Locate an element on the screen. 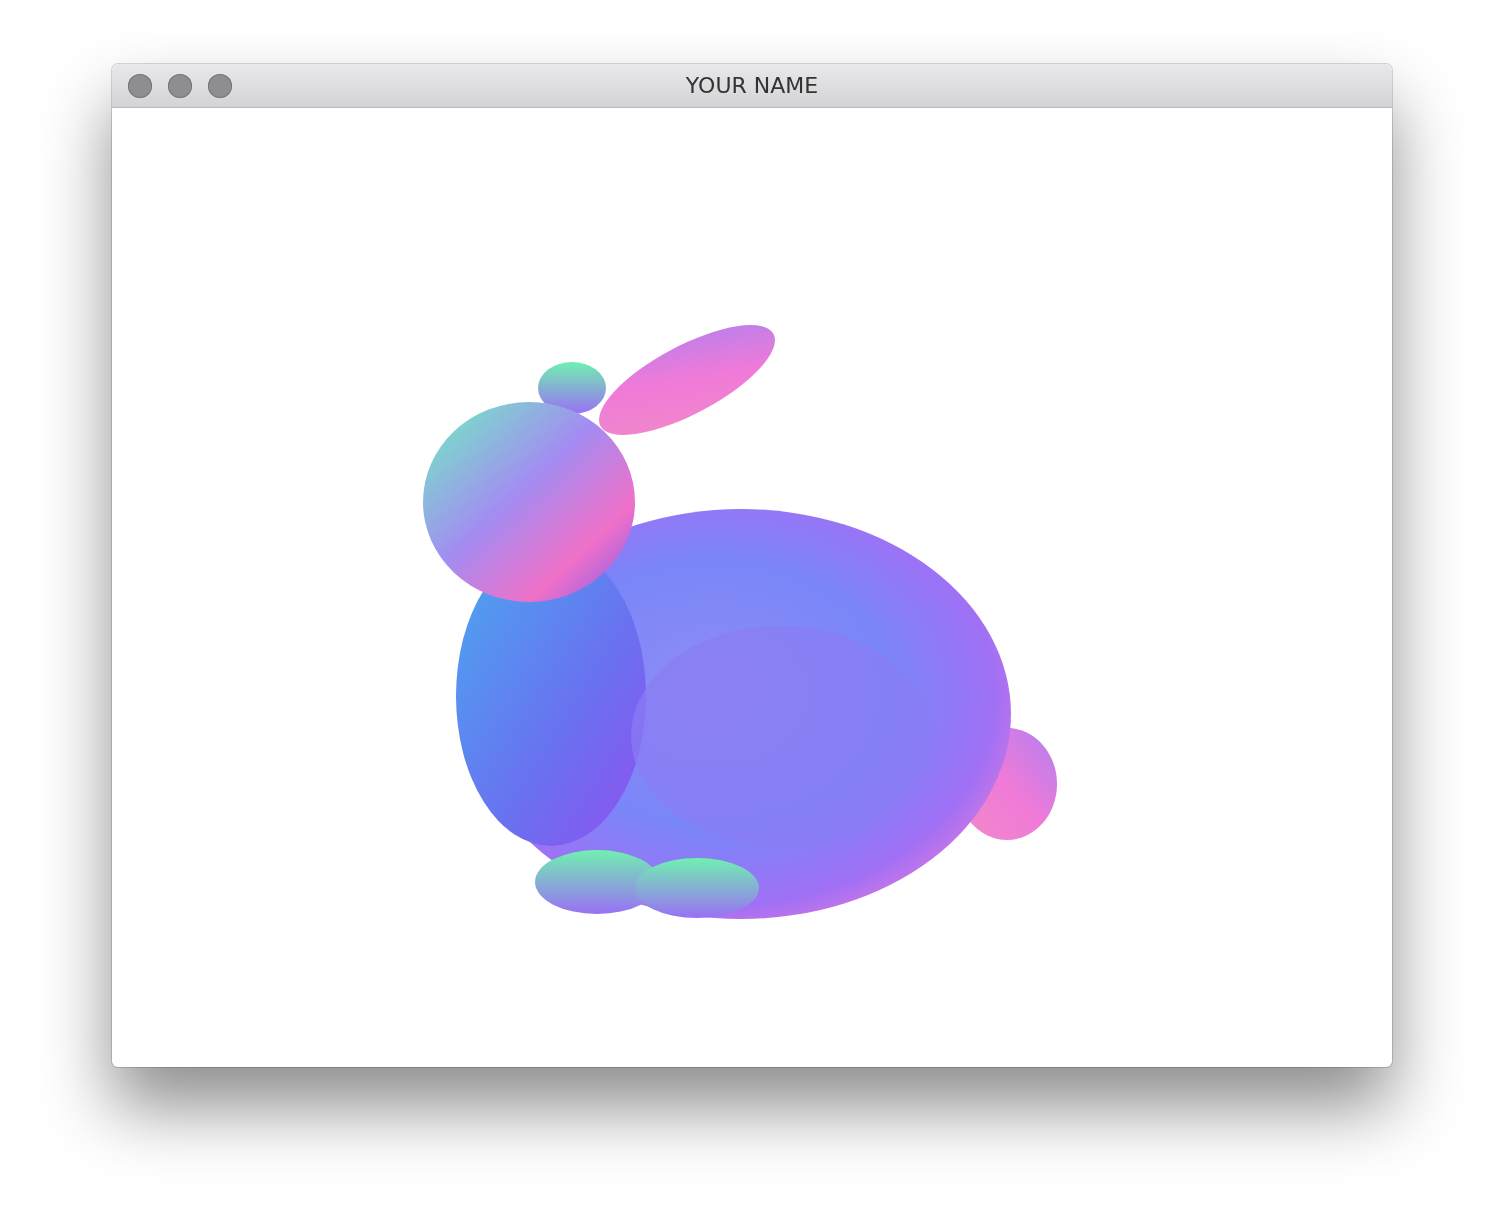  minimize-button is located at coordinates (180, 85).